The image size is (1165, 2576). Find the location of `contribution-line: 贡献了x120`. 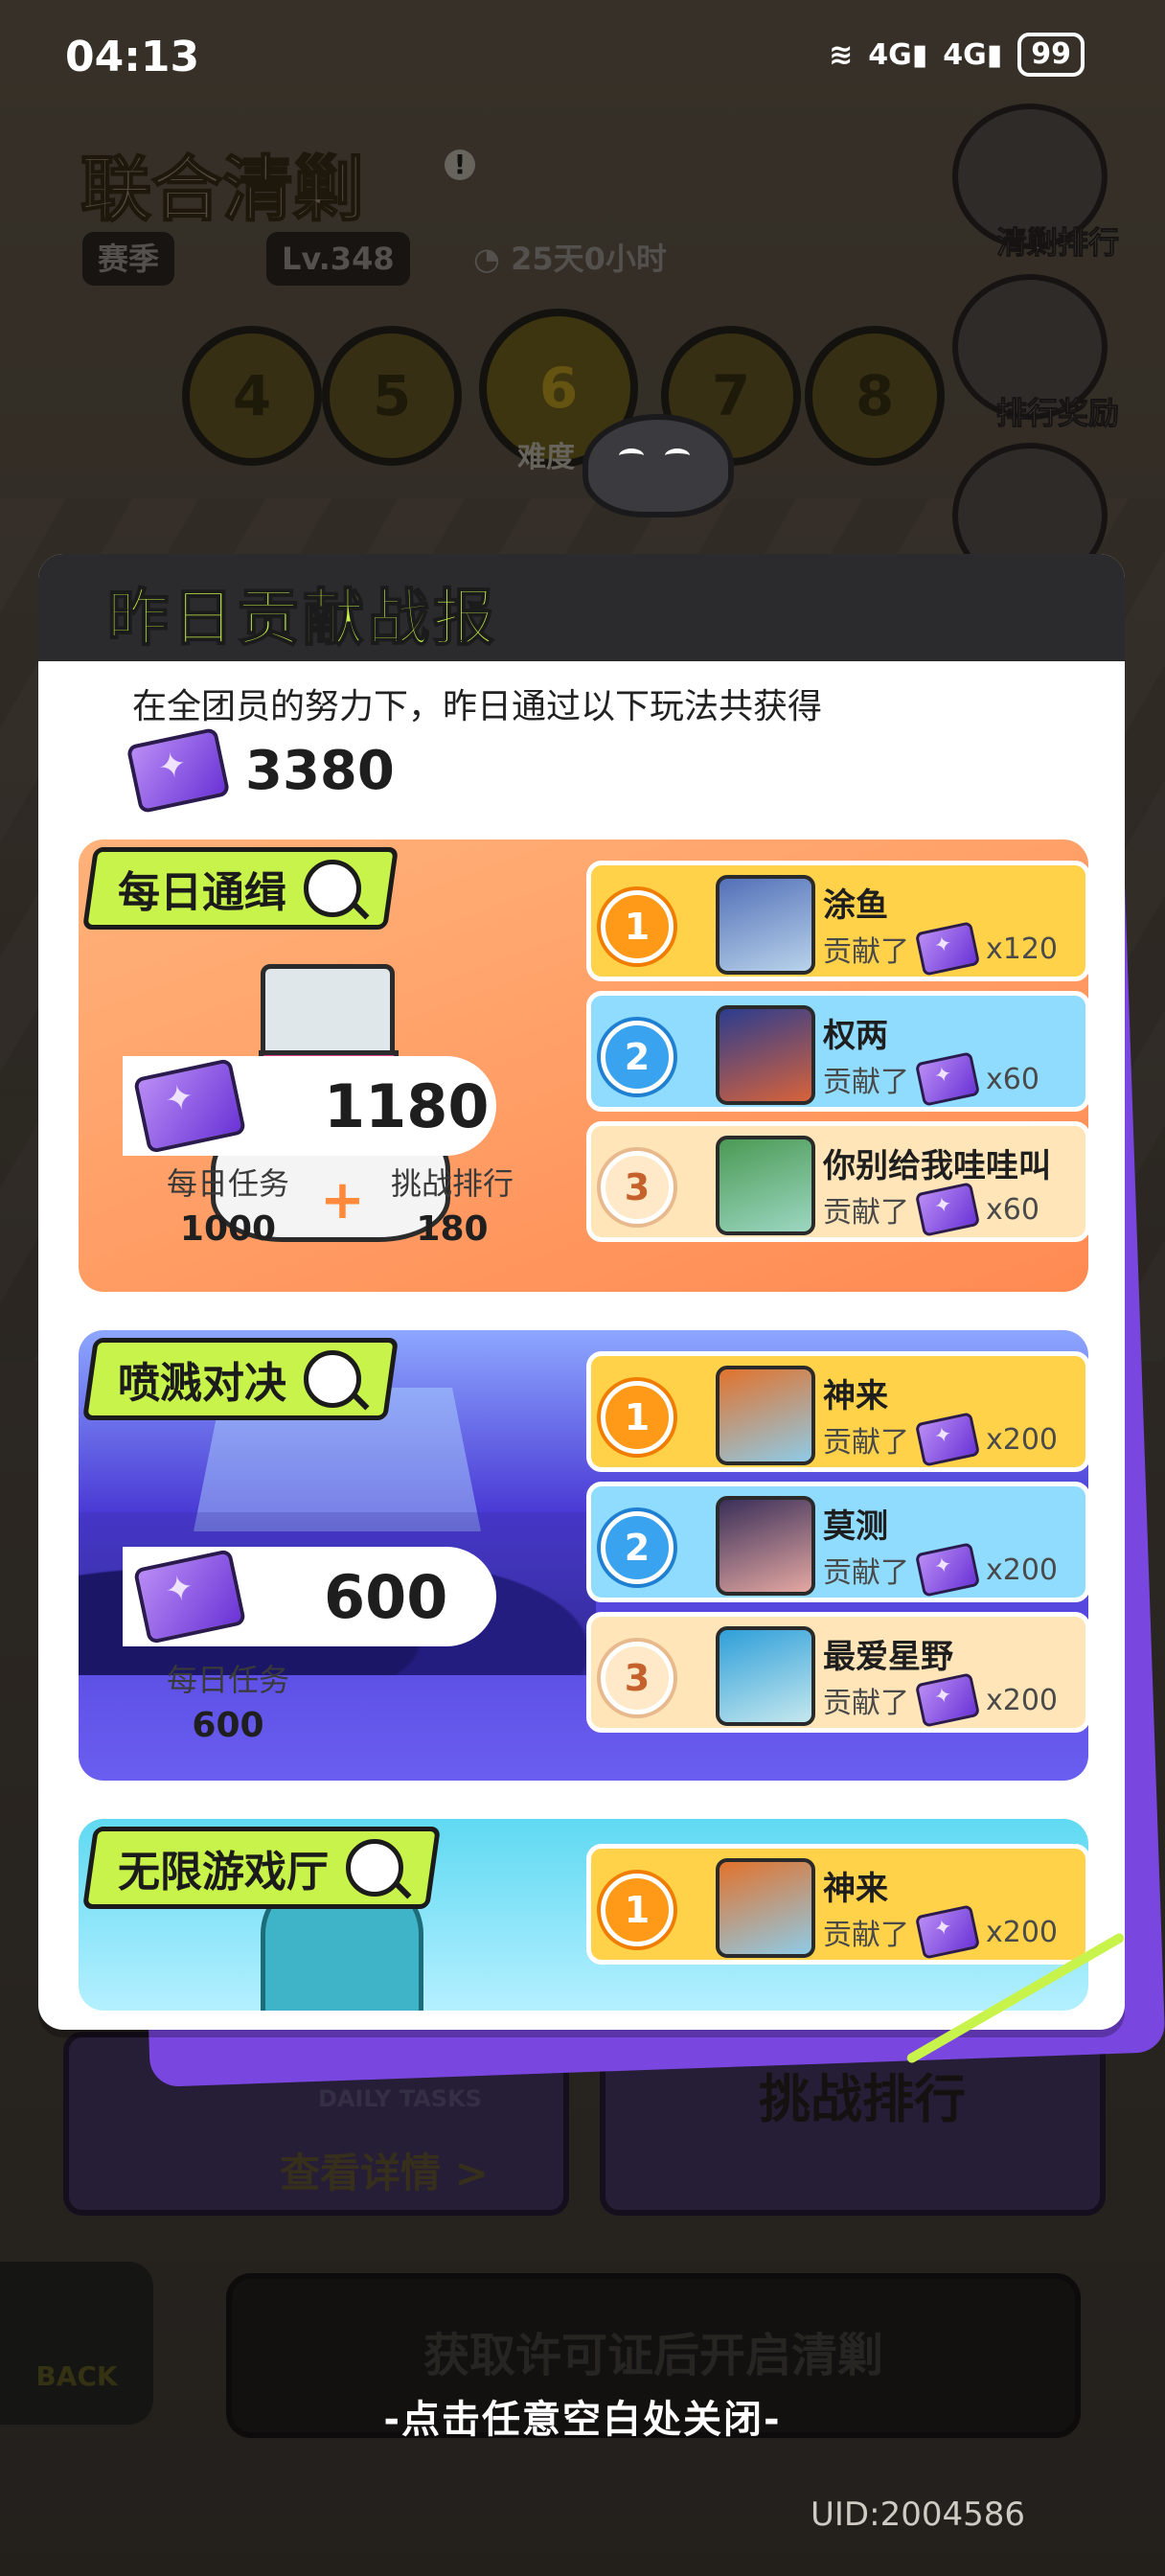

contribution-line: 贡献了x120 is located at coordinates (941, 949).